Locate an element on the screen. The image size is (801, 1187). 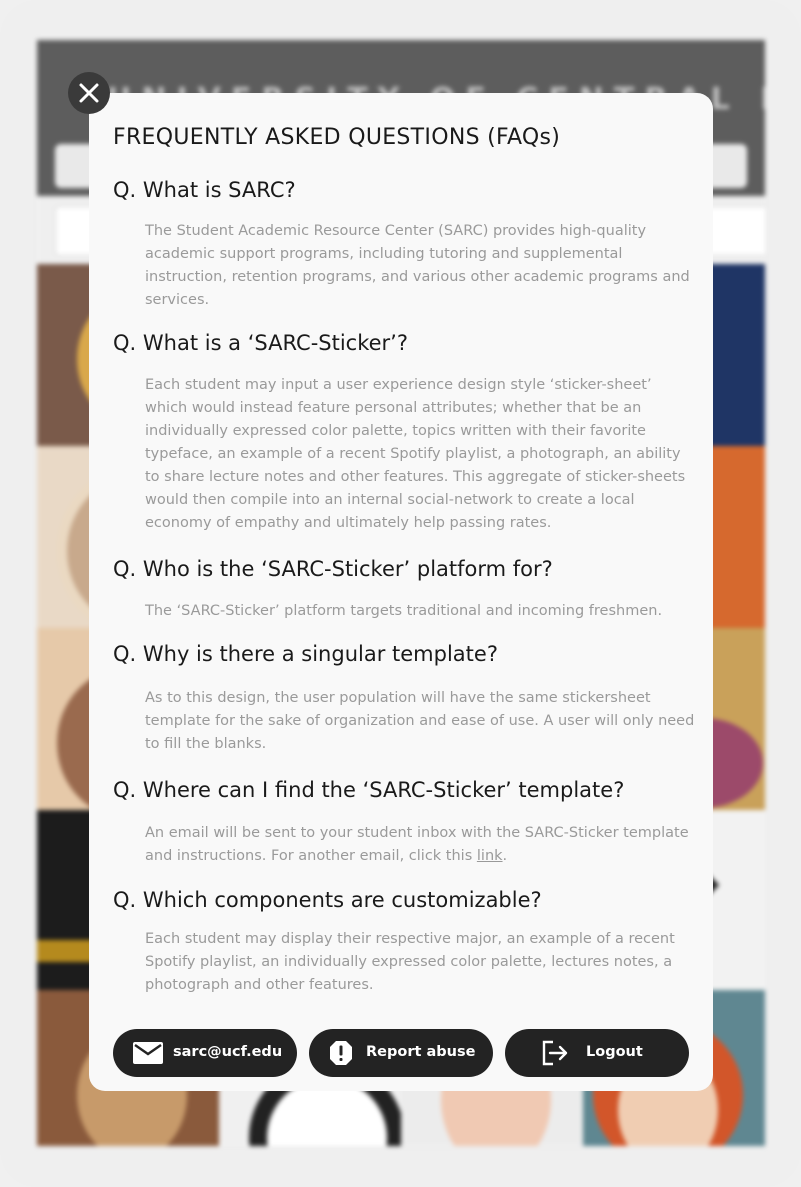
logout-icon is located at coordinates (555, 1053).